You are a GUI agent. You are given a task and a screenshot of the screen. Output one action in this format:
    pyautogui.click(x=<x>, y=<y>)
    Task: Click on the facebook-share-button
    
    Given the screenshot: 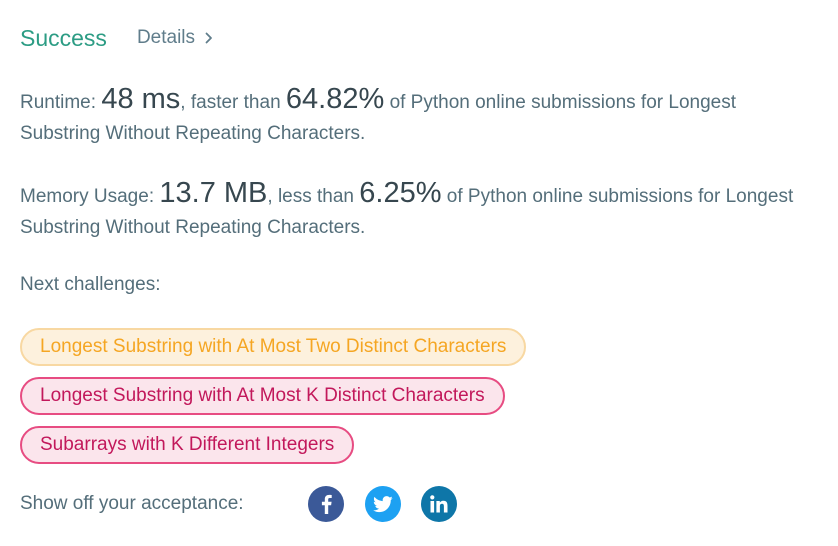 What is the action you would take?
    pyautogui.click(x=326, y=504)
    